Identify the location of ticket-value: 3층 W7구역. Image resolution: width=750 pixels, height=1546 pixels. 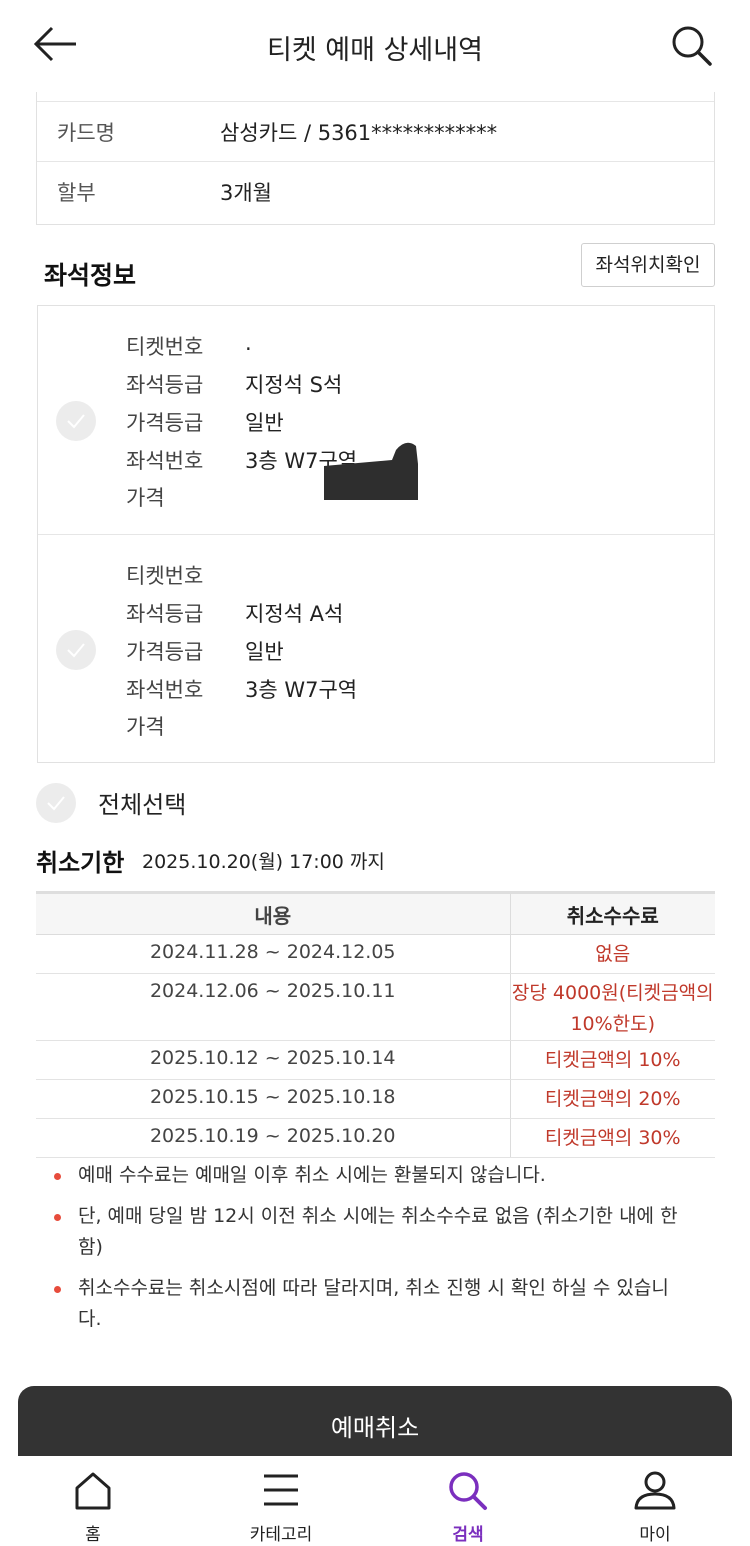
(301, 690).